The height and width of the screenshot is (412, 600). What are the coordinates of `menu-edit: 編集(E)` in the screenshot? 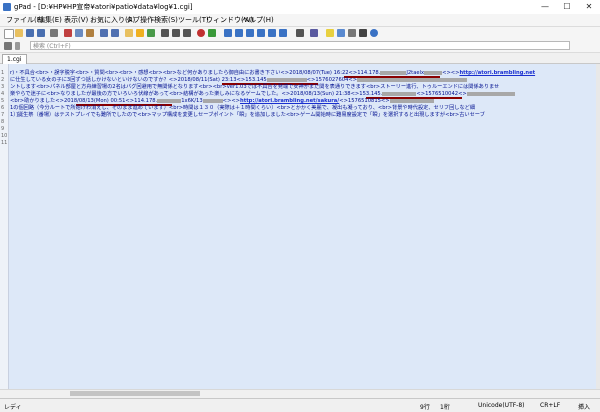 It's located at (50, 20).